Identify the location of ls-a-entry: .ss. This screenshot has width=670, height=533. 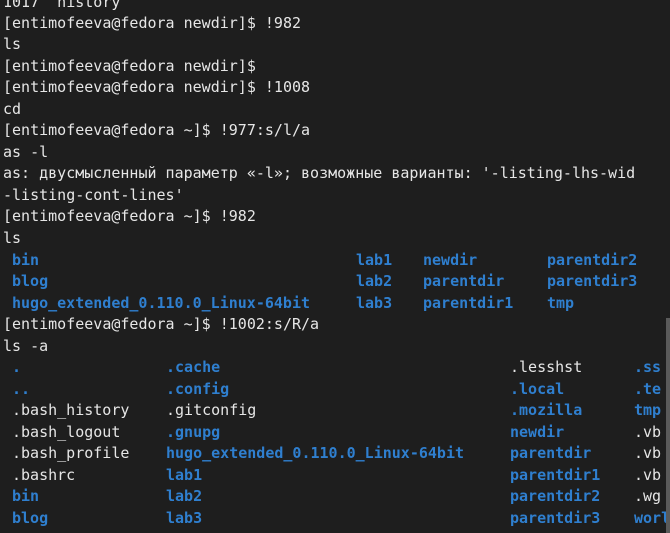
(648, 367).